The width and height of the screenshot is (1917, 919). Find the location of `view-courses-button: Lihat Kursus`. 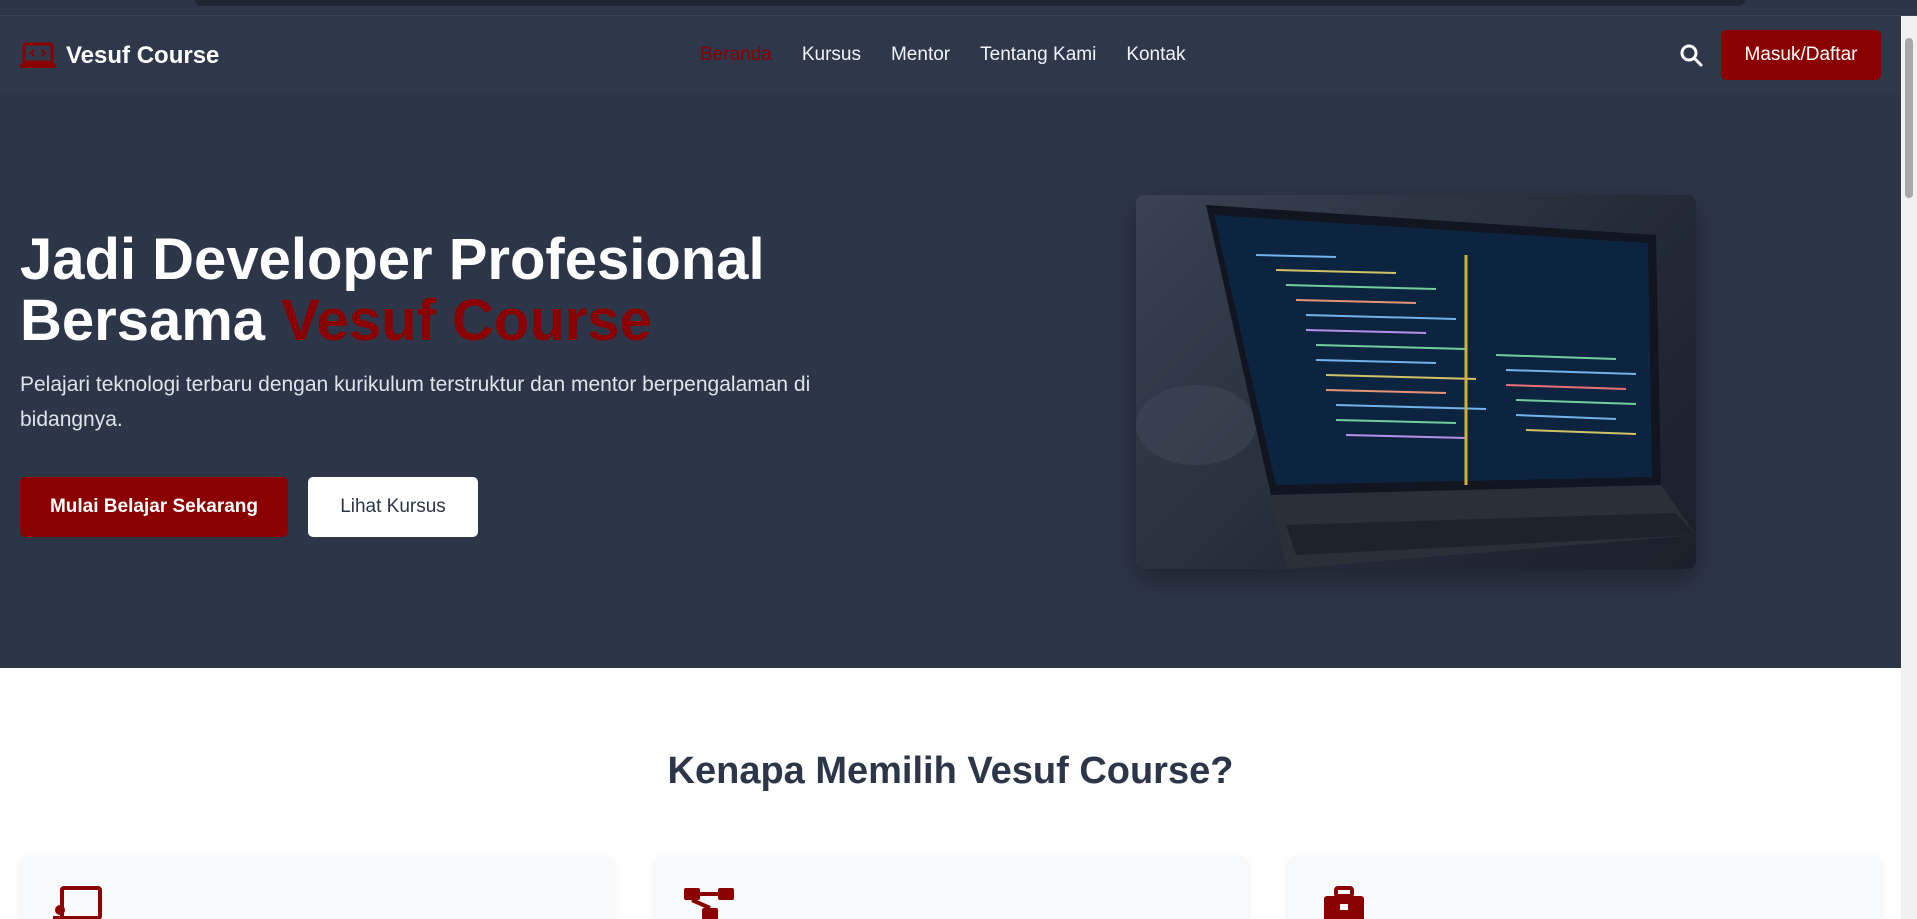

view-courses-button: Lihat Kursus is located at coordinates (393, 507).